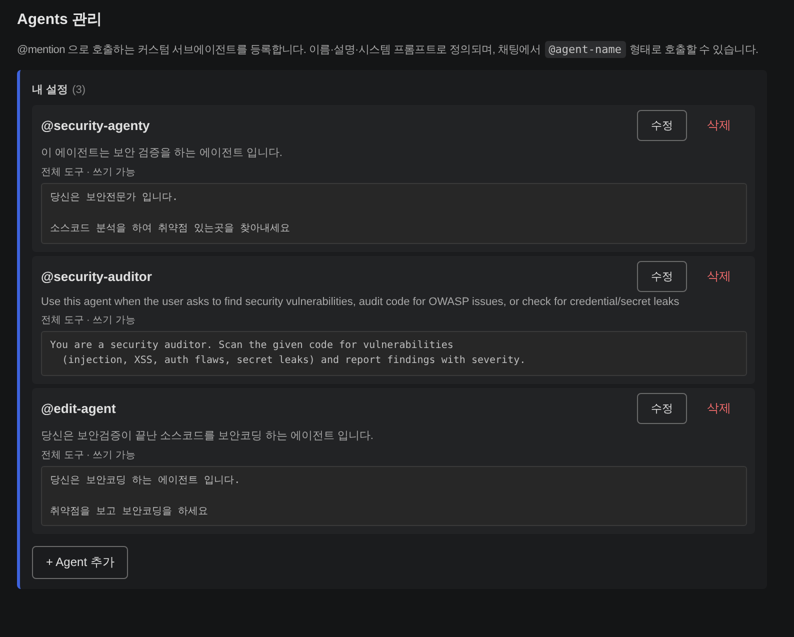 The height and width of the screenshot is (637, 794). What do you see at coordinates (80, 562) in the screenshot?
I see `add-agent-button: + Agent 추가` at bounding box center [80, 562].